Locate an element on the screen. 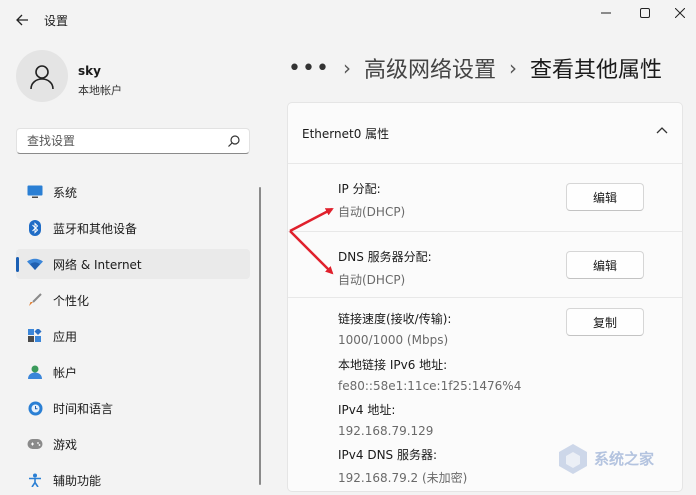 This screenshot has width=696, height=495. apps-icon is located at coordinates (35, 336).